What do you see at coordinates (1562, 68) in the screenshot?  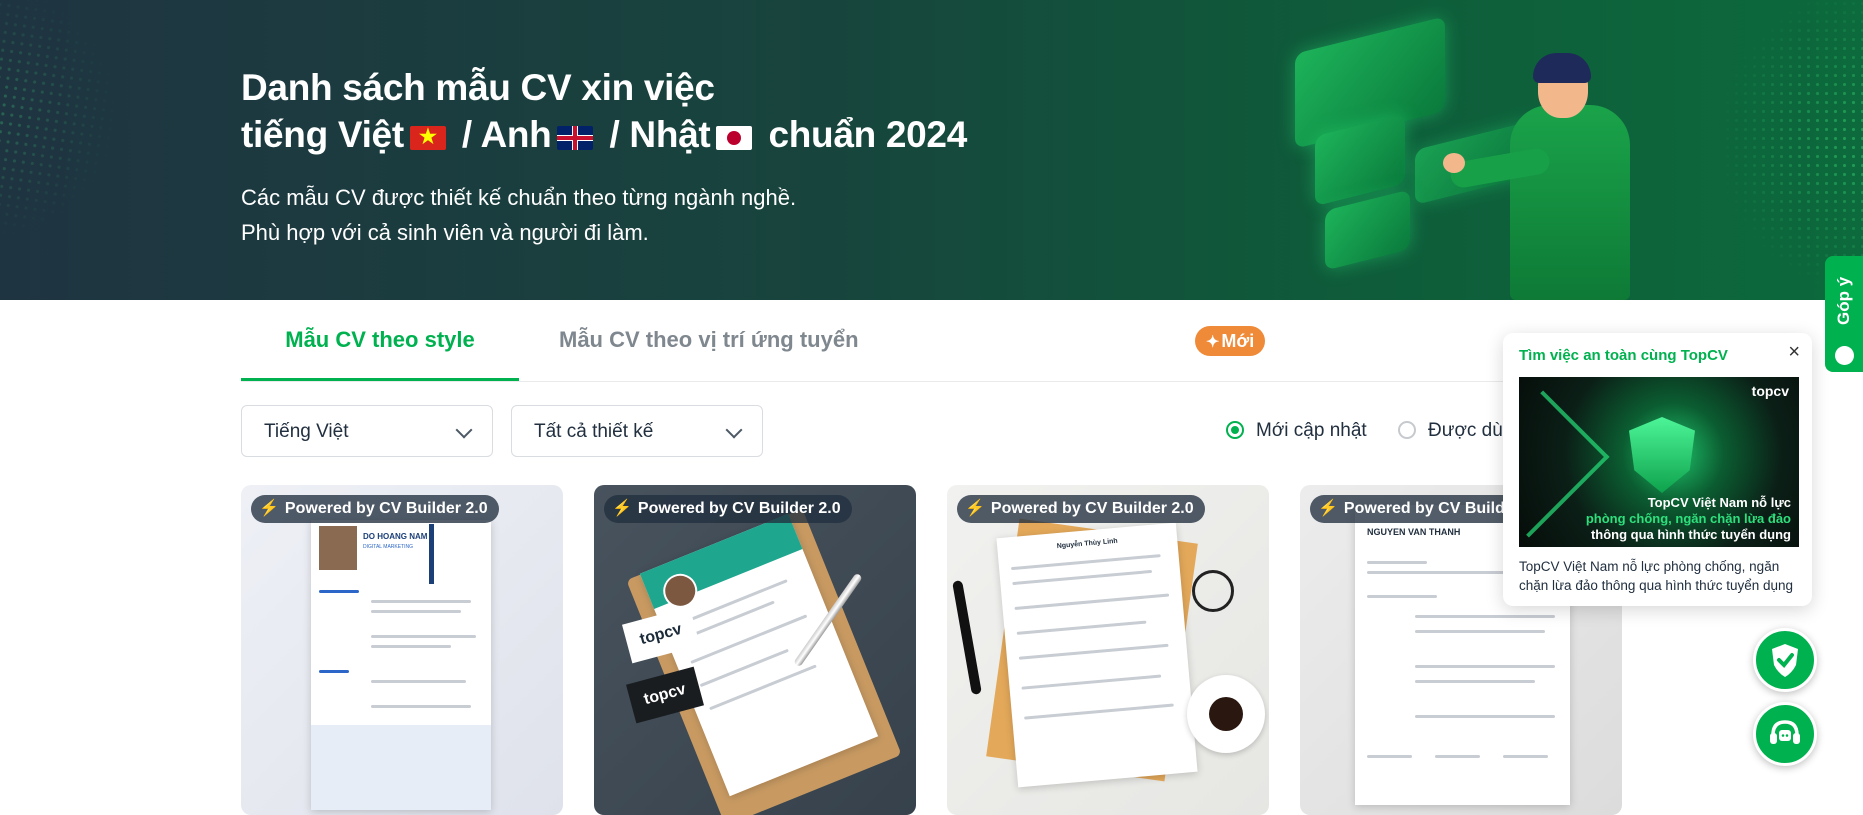 I see `illus-hair` at bounding box center [1562, 68].